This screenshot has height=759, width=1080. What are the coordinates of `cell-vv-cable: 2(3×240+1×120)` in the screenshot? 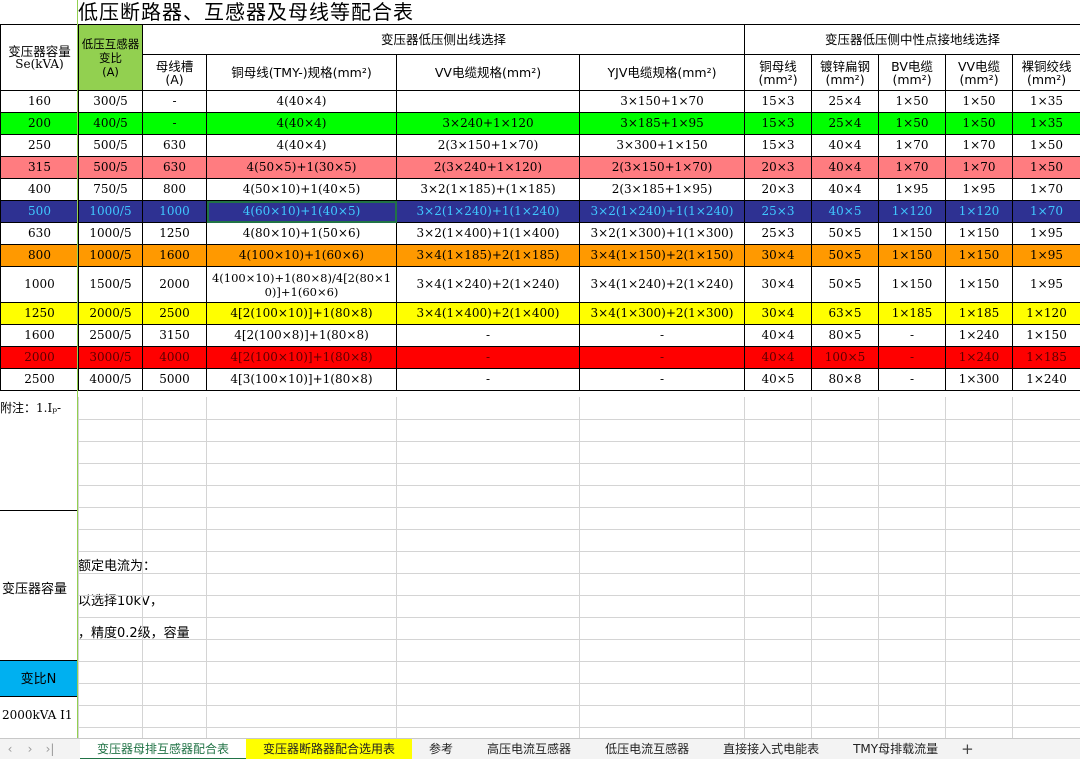 It's located at (488, 167).